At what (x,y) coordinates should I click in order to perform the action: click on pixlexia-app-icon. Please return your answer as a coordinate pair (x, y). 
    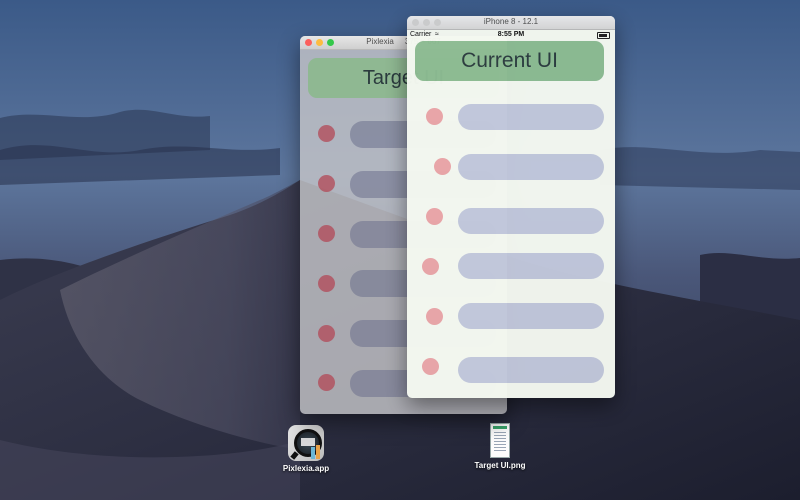
    Looking at the image, I should click on (306, 443).